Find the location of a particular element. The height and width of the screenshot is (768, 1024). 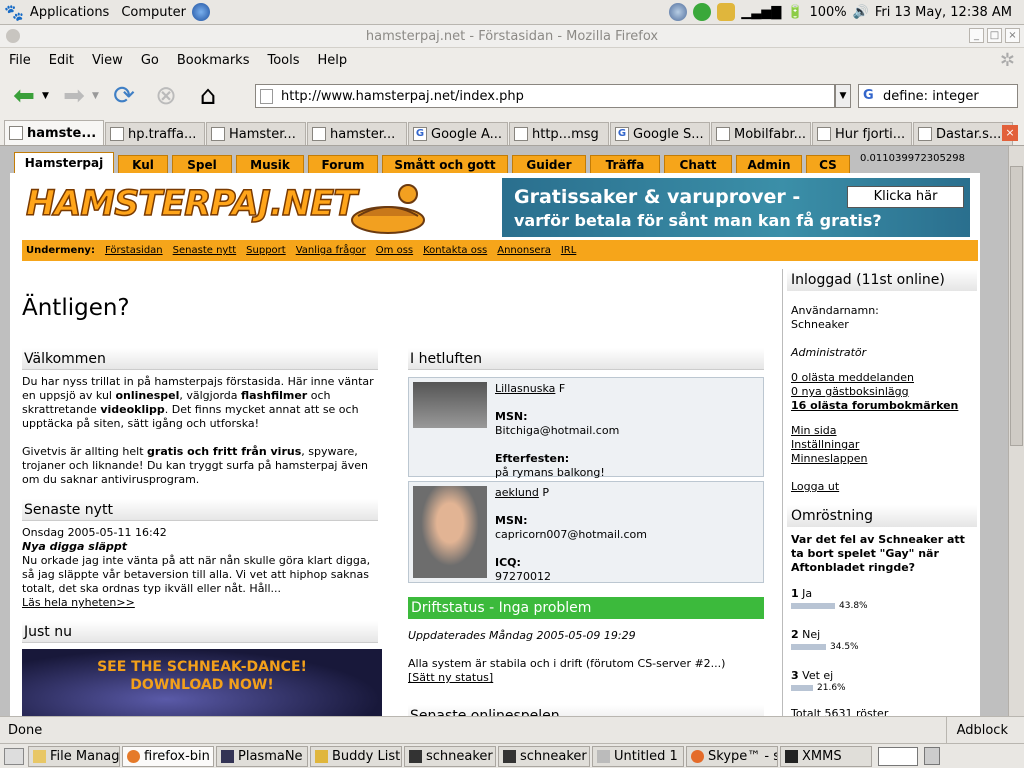

menu-tools: Tools is located at coordinates (283, 60).